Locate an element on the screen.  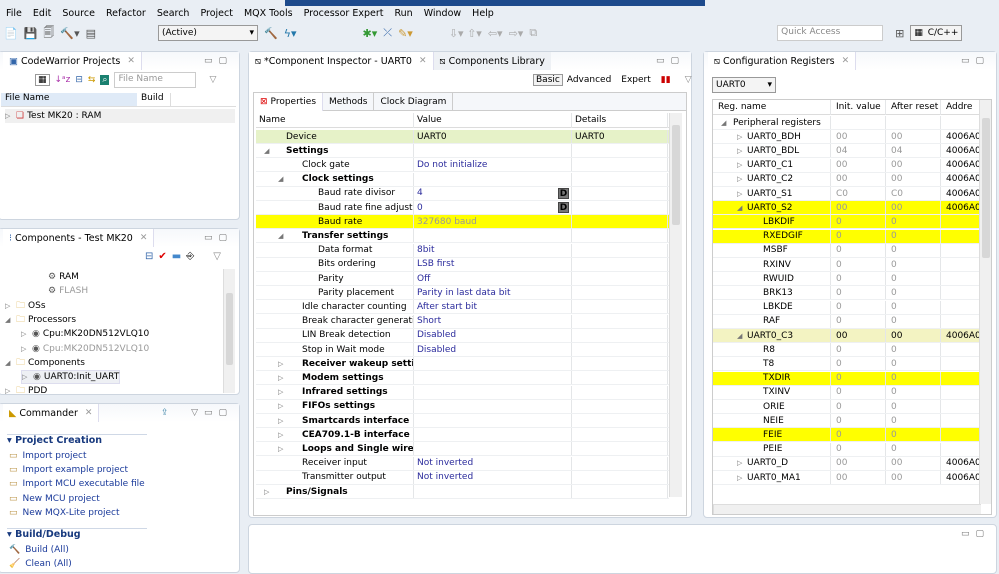
register-row: ORIE 0 0 is located at coordinates (847, 407).